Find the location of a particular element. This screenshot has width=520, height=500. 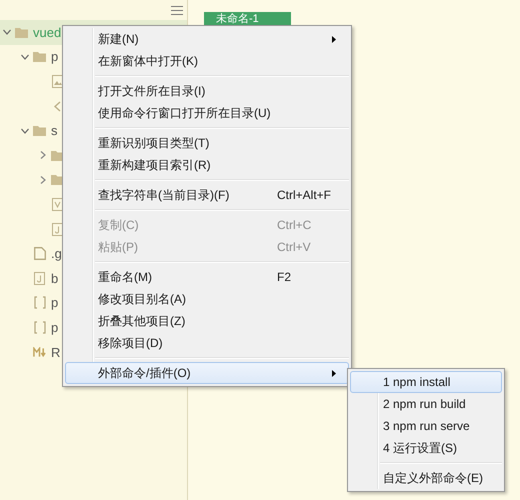

shortcut-label: Ctrl+Alt+F is located at coordinates (304, 195).